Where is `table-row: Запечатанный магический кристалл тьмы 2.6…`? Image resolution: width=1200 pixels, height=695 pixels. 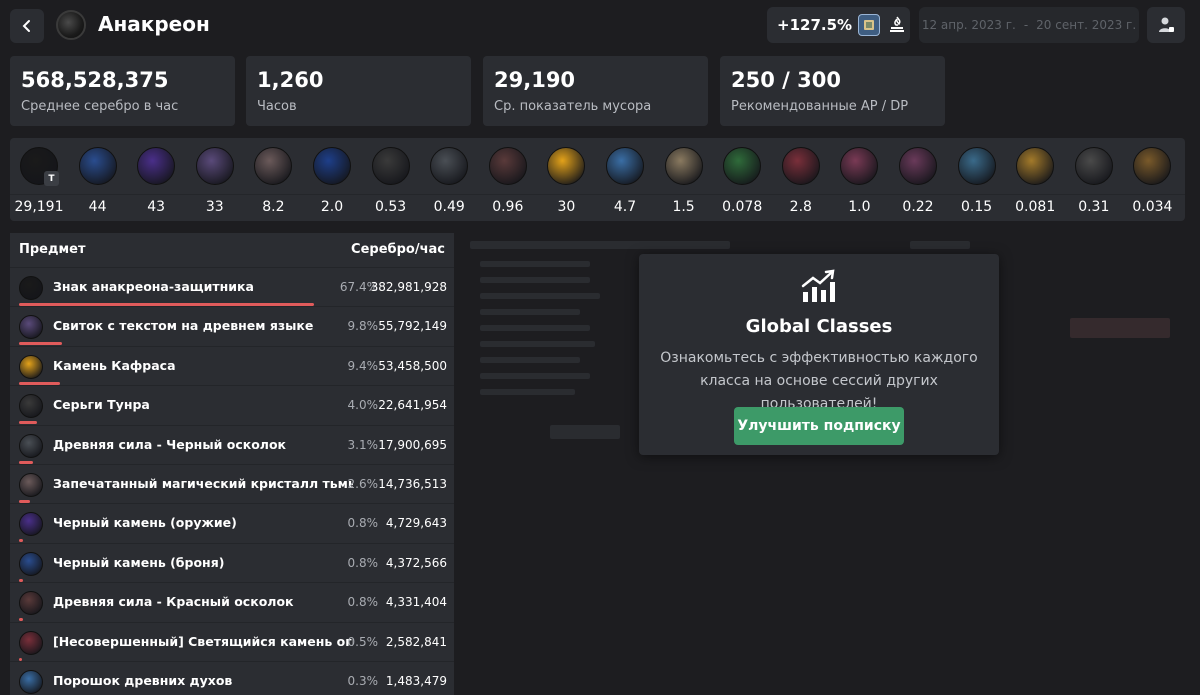 table-row: Запечатанный магический кристалл тьмы 2.6… is located at coordinates (232, 483).